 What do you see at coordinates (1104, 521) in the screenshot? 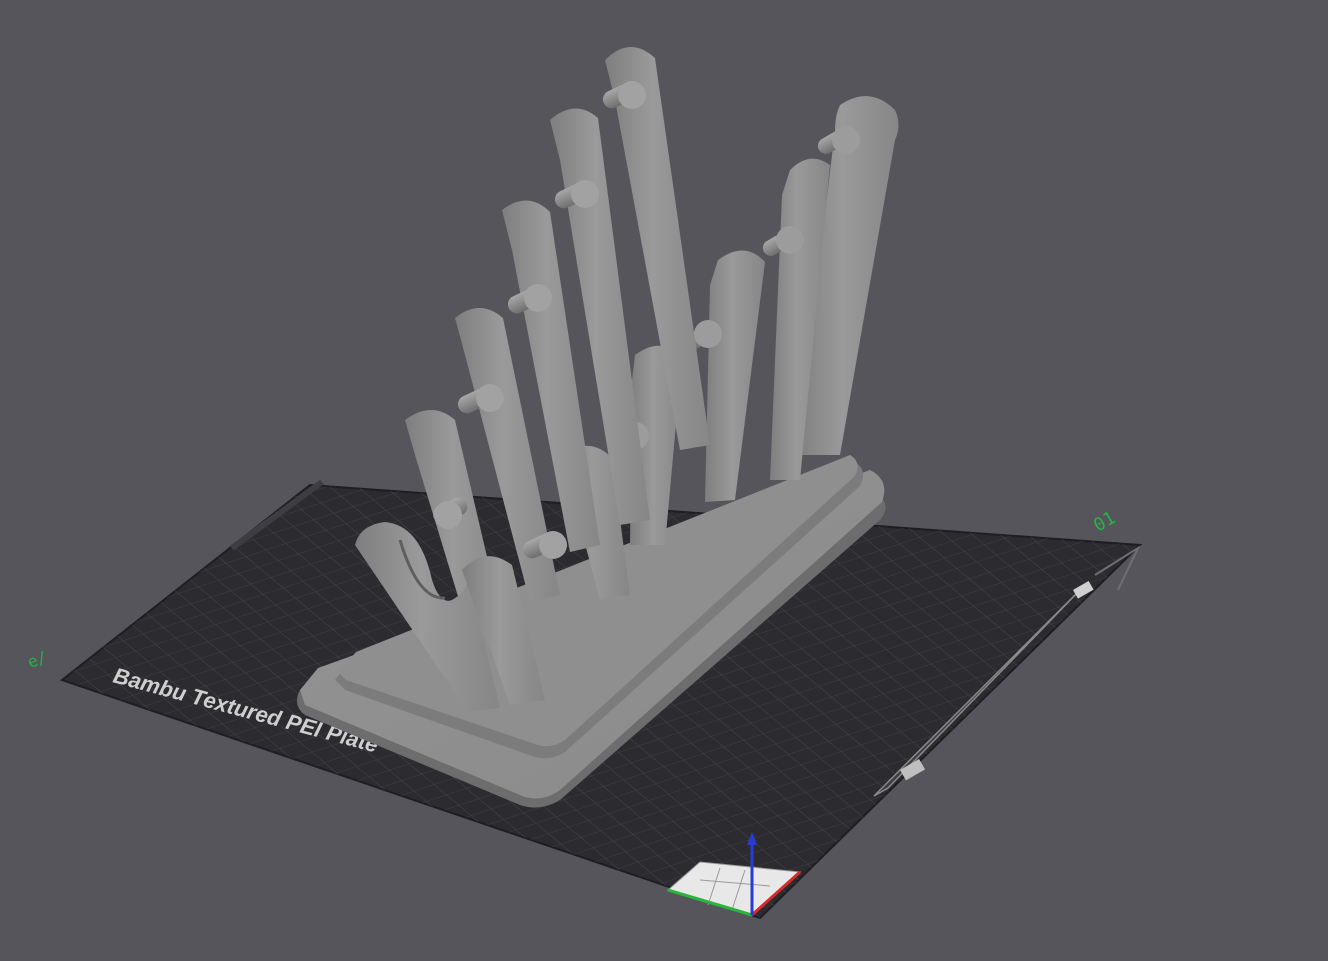
I see `plate-number: 01` at bounding box center [1104, 521].